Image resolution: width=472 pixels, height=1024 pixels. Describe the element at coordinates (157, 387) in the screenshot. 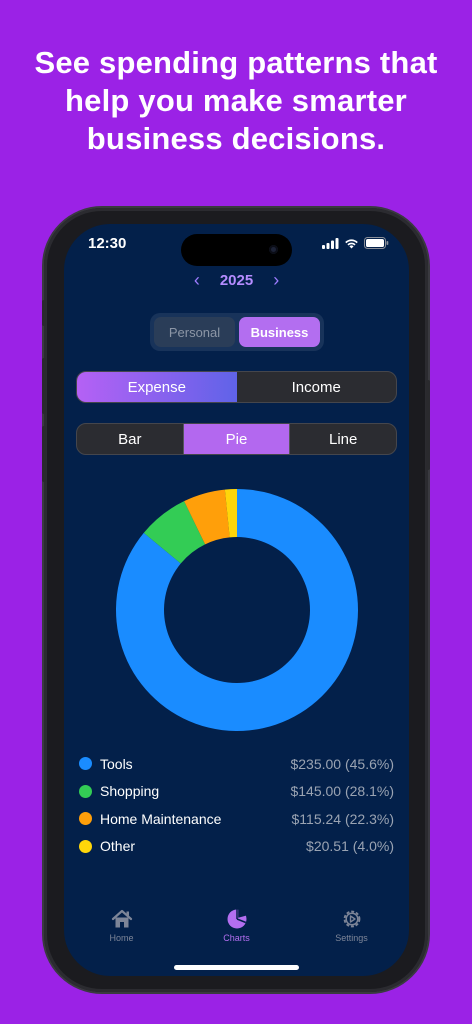

I see `expense-option: Expense` at that location.